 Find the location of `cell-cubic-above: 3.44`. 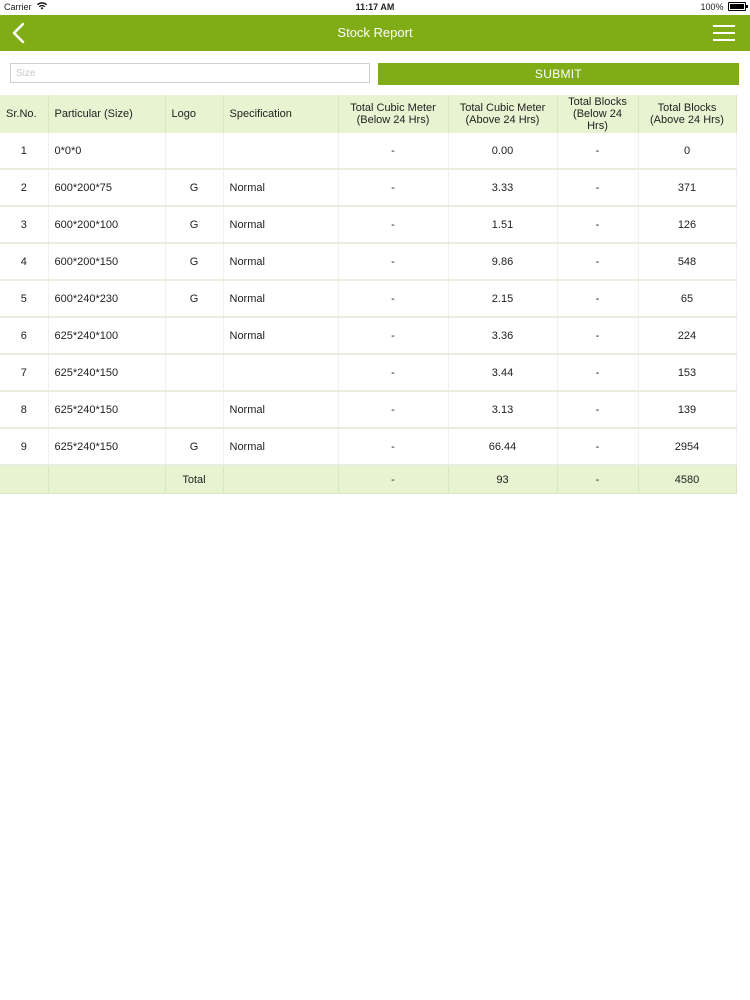

cell-cubic-above: 3.44 is located at coordinates (503, 373).